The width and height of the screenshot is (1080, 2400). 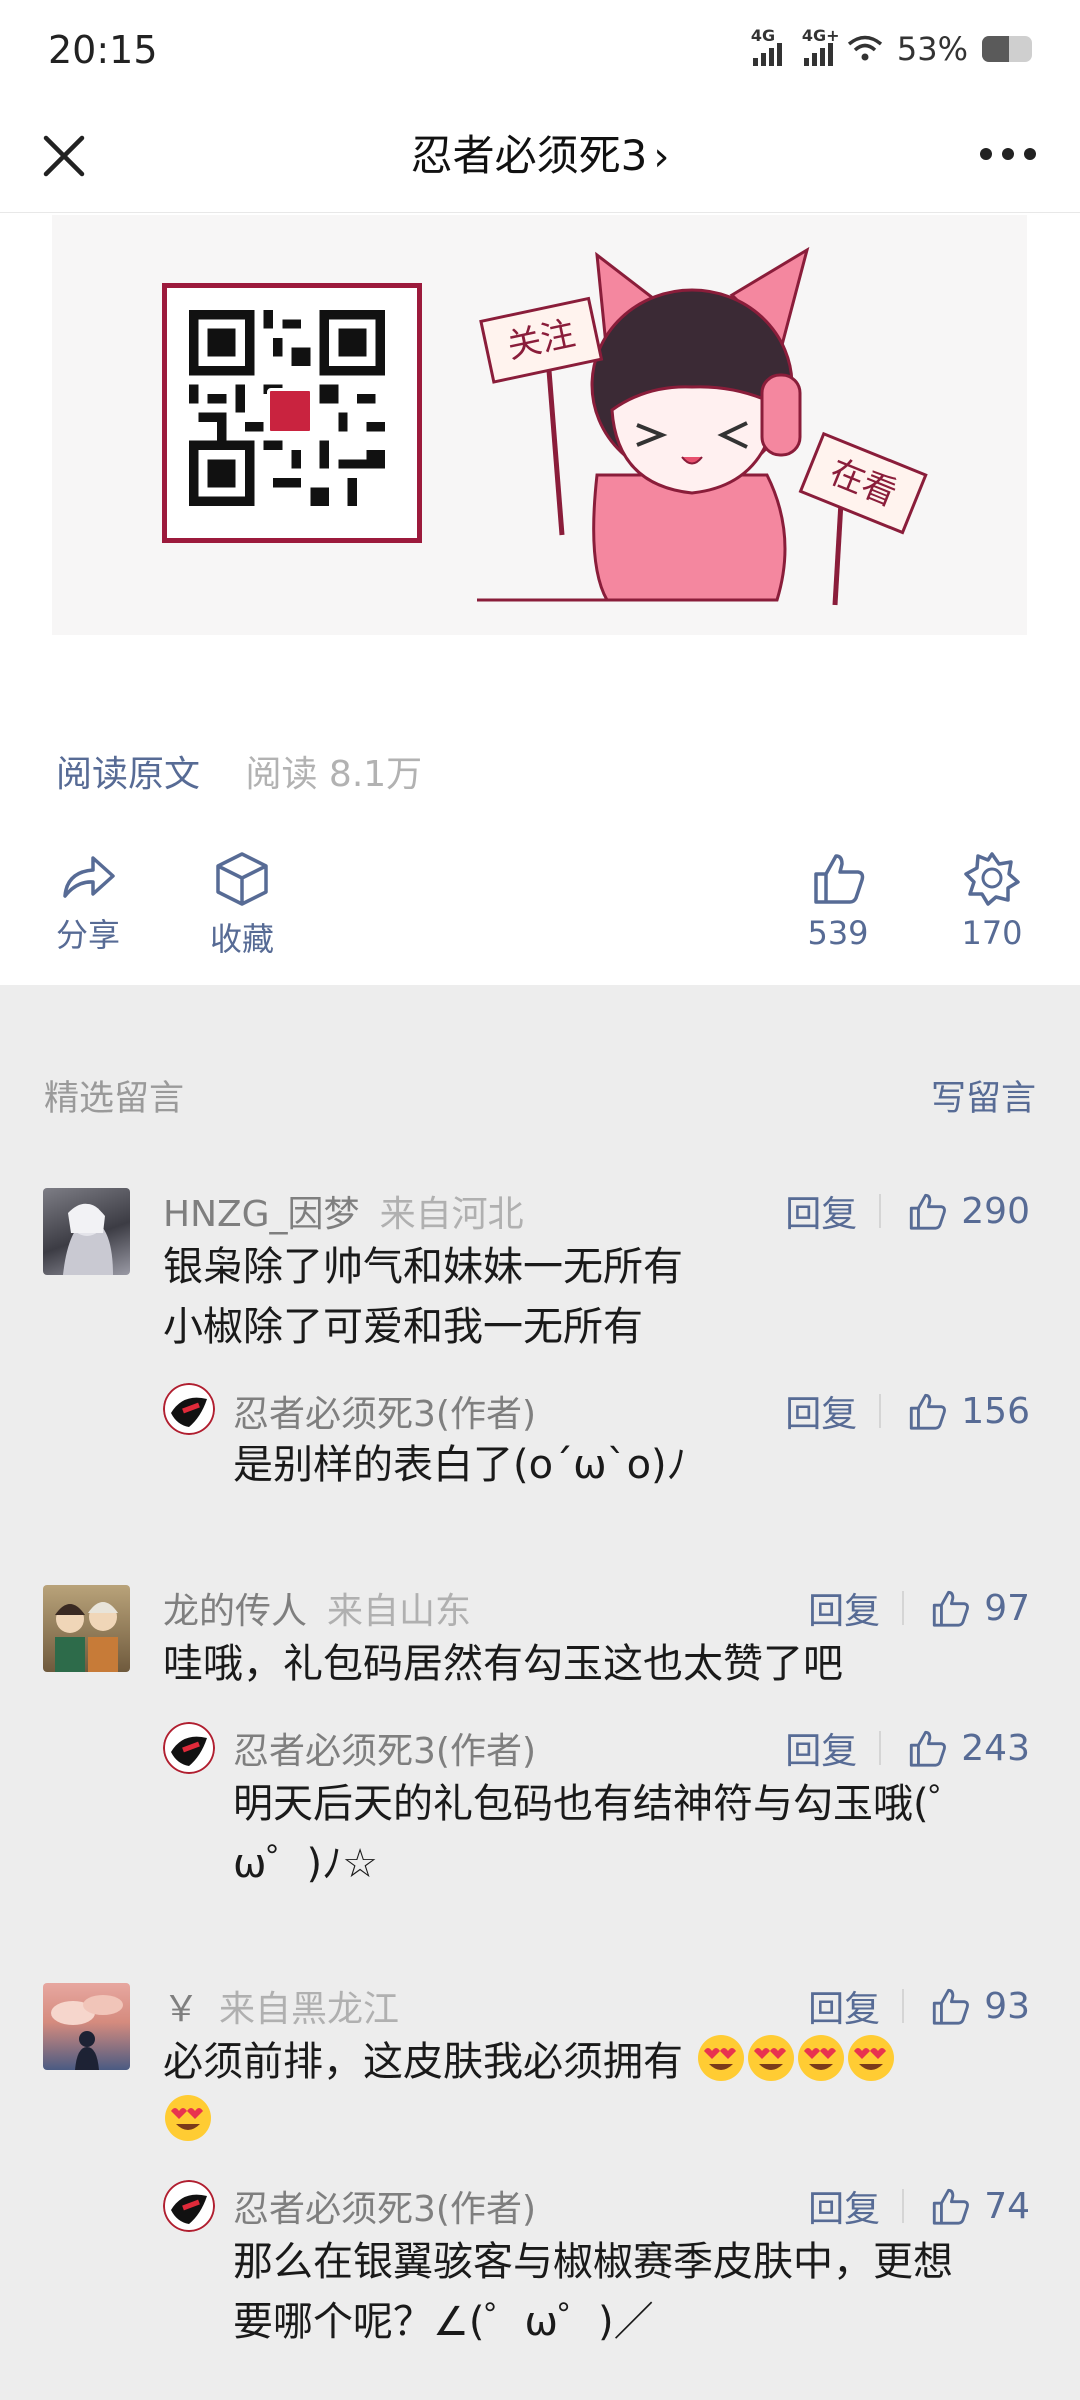 What do you see at coordinates (423, 1267) in the screenshot?
I see `comment-text-line: 银枭除了帅气和妹妹一无所有` at bounding box center [423, 1267].